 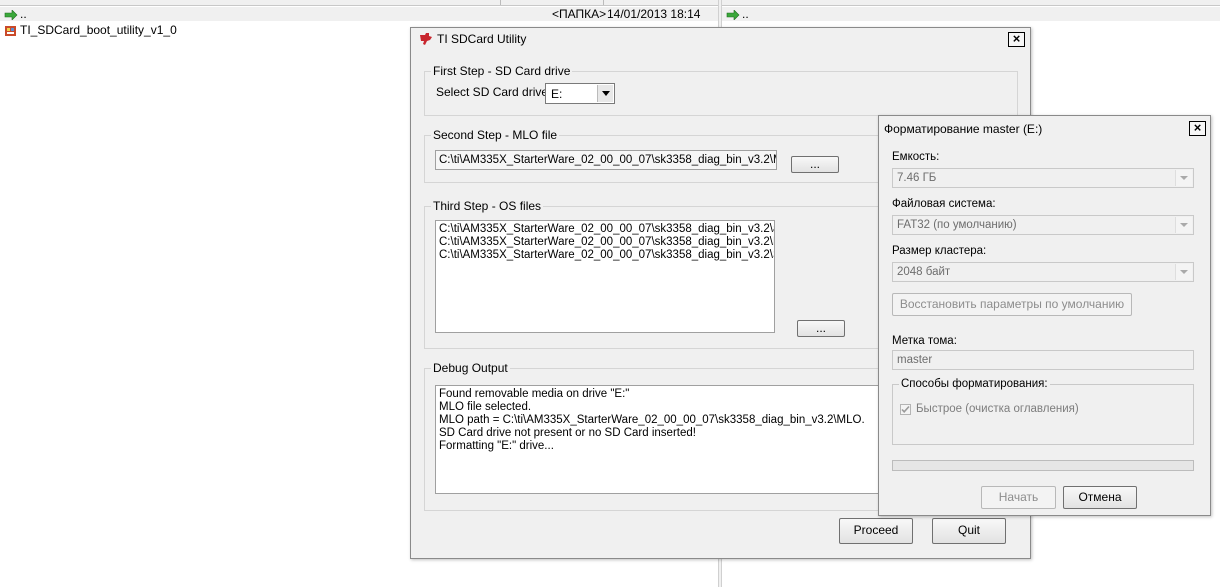 I want to click on debug-legend: Debug Output, so click(x=470, y=368).